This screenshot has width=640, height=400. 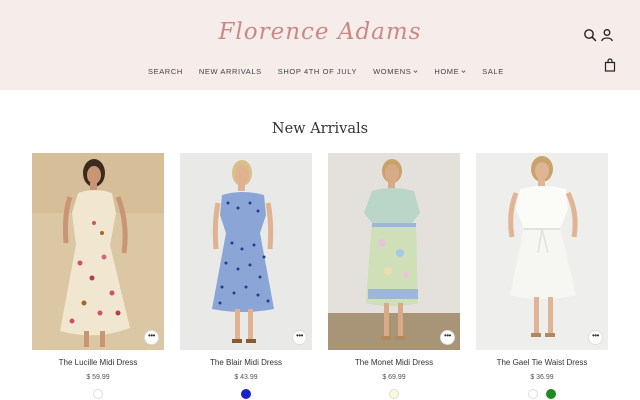 I want to click on nav-search: SEARCH, so click(x=165, y=71).